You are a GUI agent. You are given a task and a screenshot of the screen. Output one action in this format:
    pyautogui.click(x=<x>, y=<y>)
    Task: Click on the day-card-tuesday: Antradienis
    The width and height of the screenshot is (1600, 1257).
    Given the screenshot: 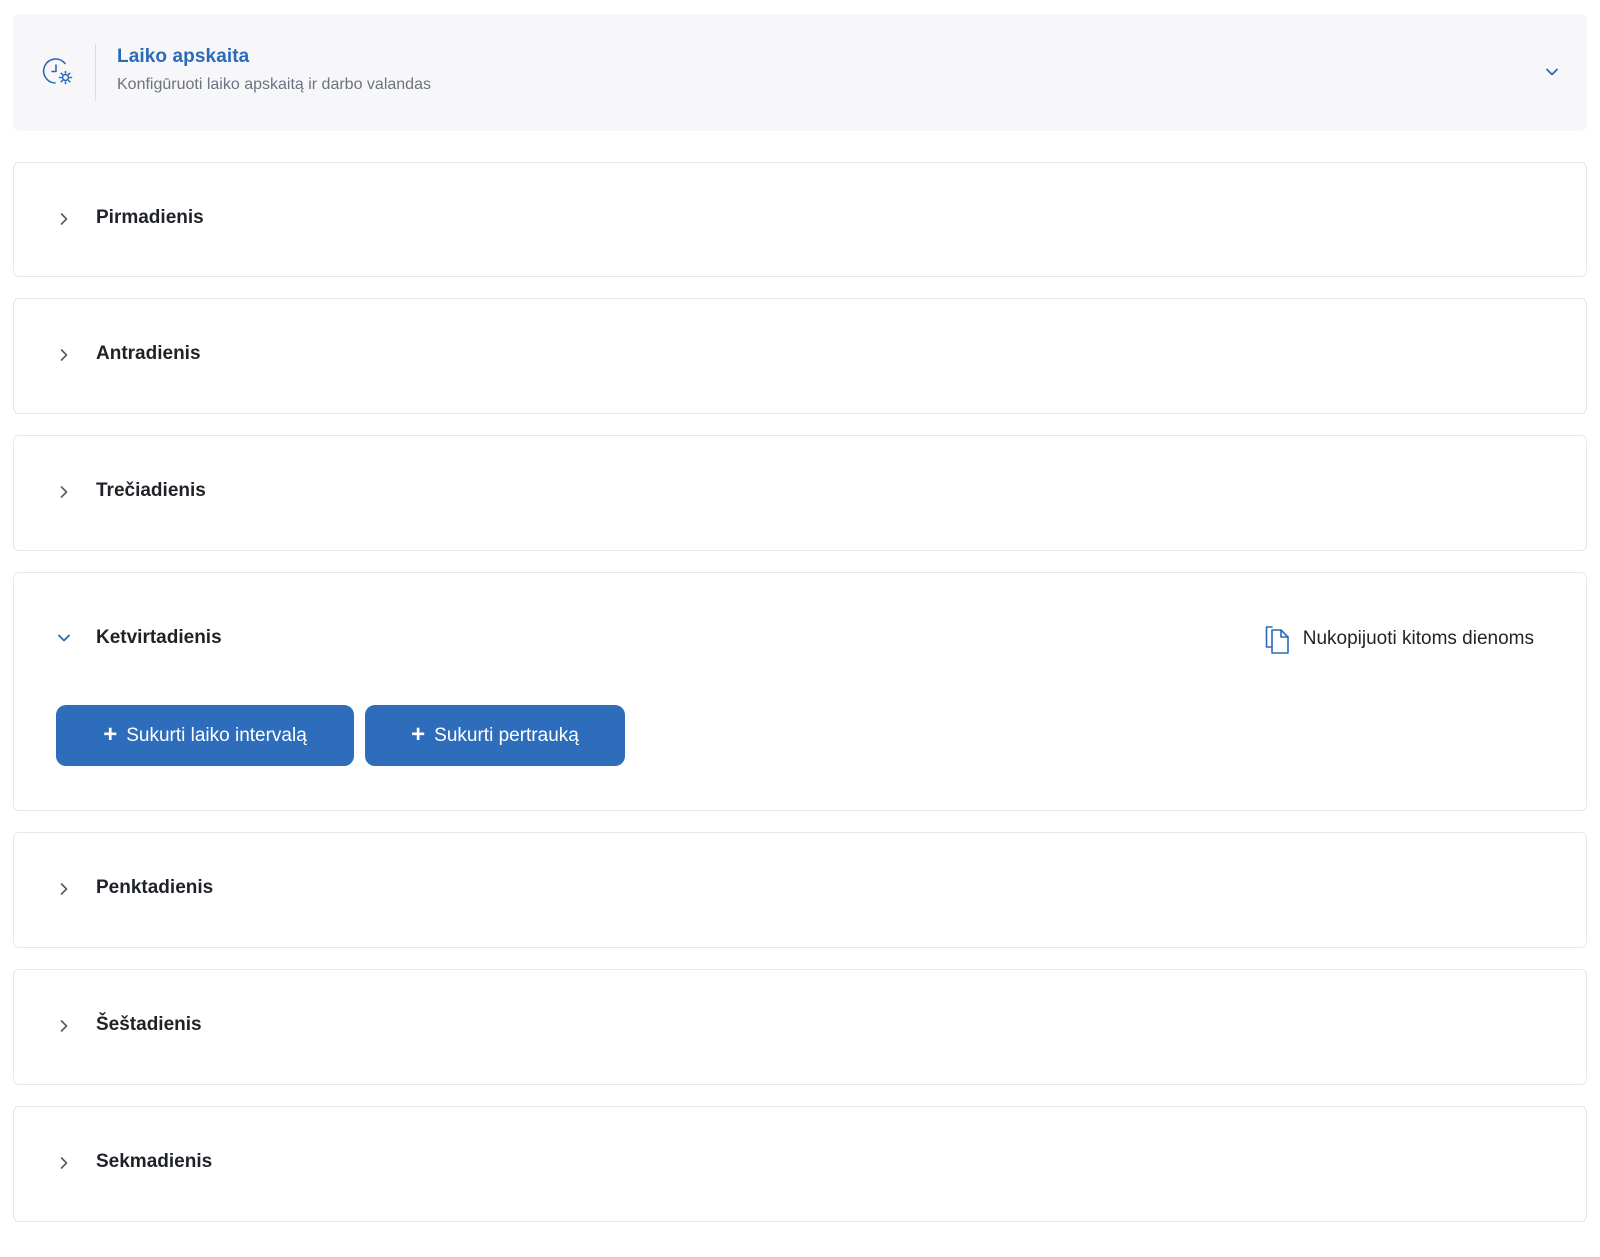 What is the action you would take?
    pyautogui.click(x=800, y=356)
    